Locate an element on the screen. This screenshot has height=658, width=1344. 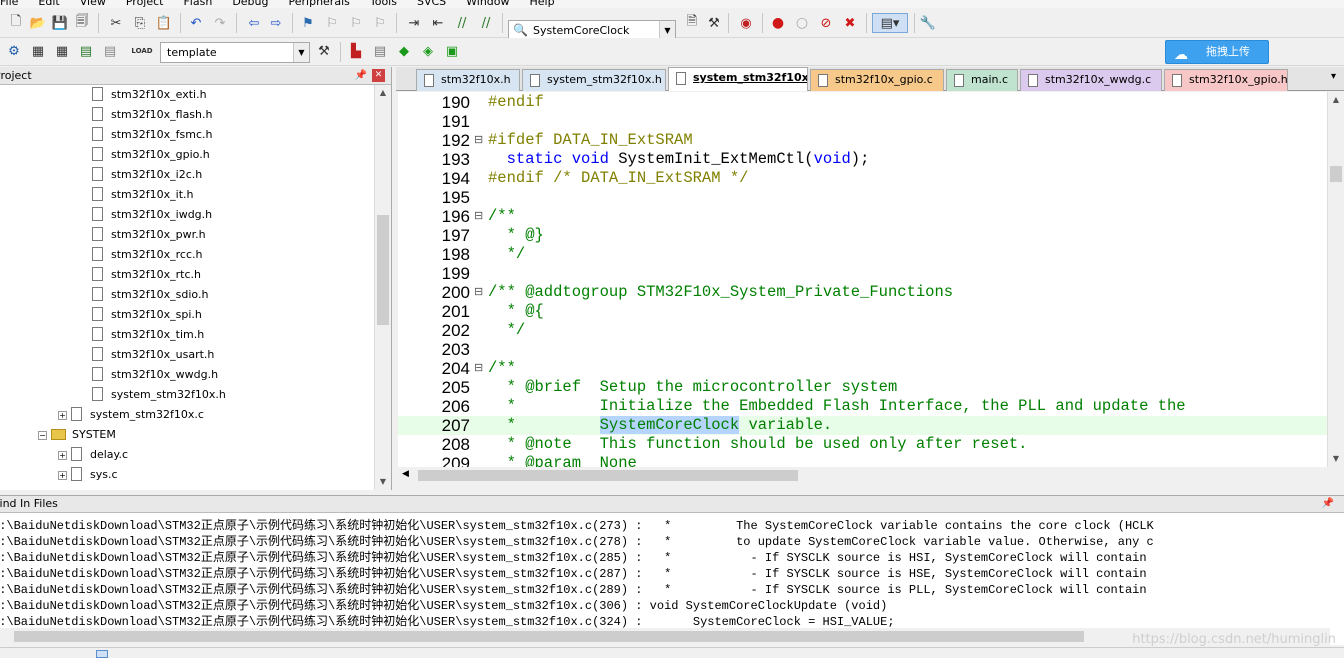
tree-item: + sys.c is located at coordinates (88, 475).